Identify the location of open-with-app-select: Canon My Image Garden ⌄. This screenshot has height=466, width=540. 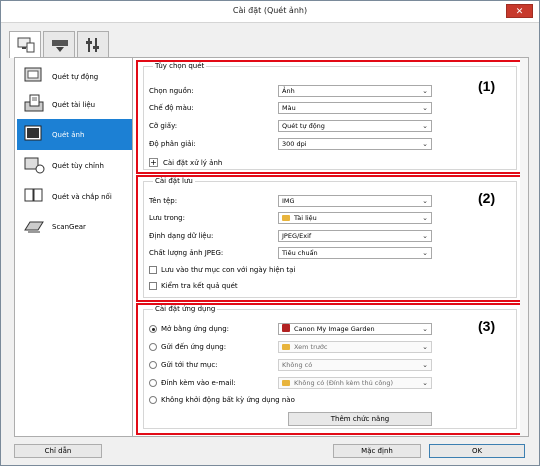
(355, 329).